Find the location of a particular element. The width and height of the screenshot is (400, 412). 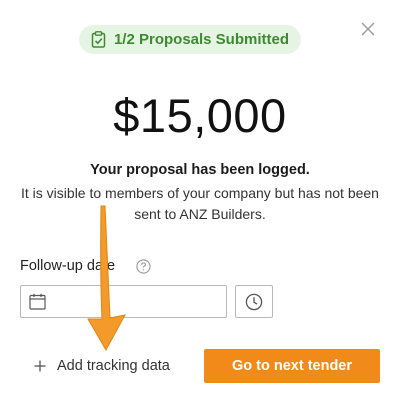

badge-text: 1/2 Proposals Submitted is located at coordinates (201, 39).